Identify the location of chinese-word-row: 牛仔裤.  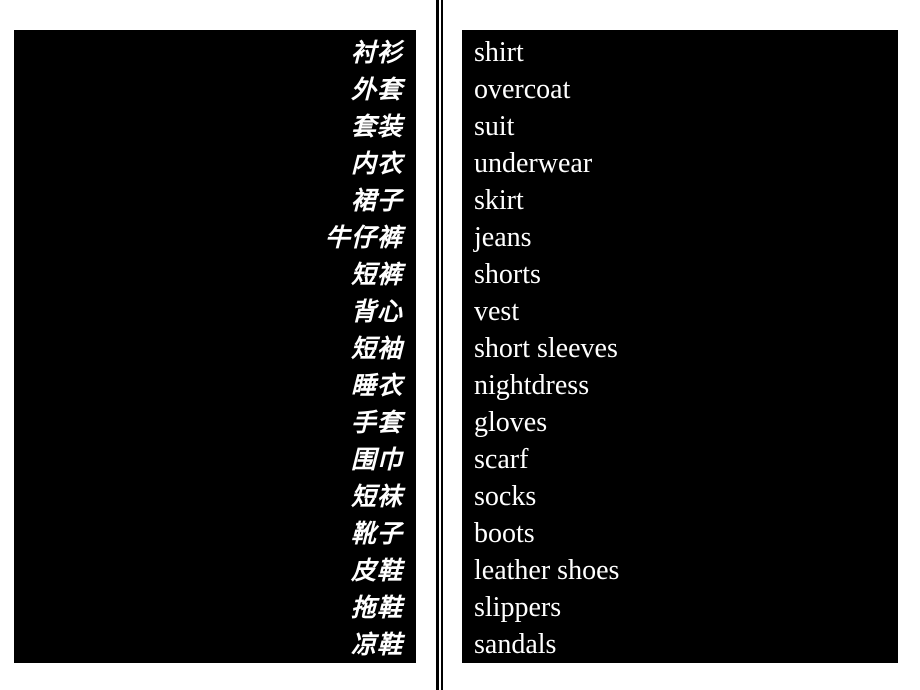
(363, 237).